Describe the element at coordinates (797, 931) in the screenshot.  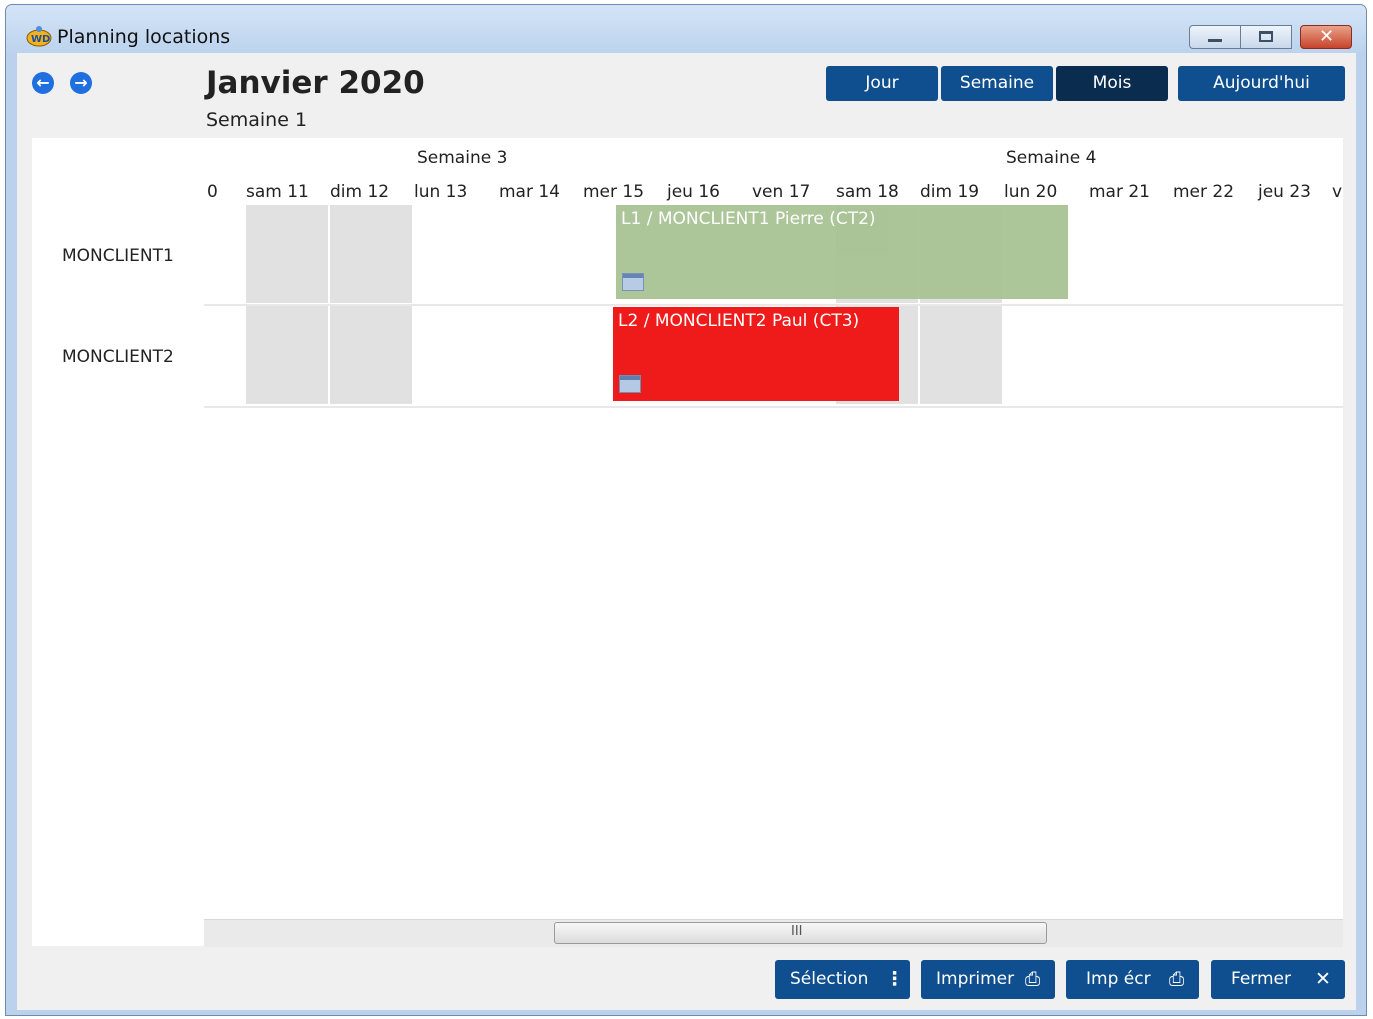
I see `scroll-grip-icon: III` at that location.